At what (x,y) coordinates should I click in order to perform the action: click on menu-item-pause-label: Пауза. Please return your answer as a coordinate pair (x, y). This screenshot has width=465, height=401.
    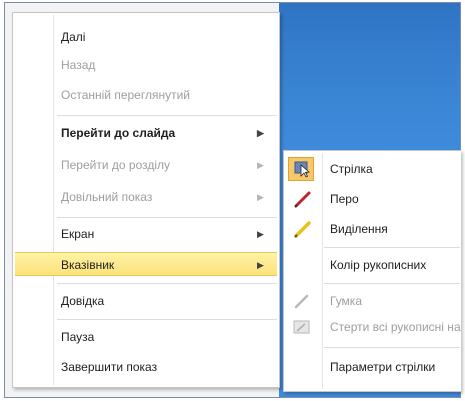
    Looking at the image, I should click on (78, 337).